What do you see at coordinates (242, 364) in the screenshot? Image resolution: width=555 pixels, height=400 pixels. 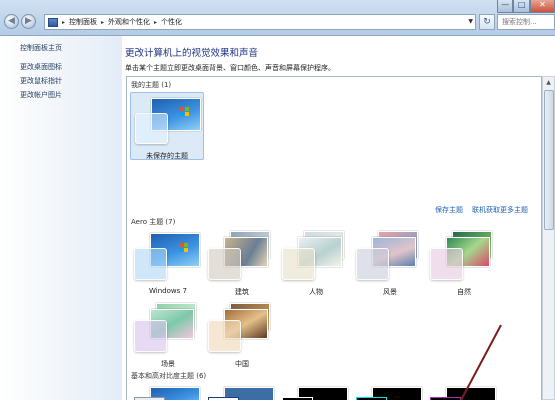 I see `theme-label: 中国` at bounding box center [242, 364].